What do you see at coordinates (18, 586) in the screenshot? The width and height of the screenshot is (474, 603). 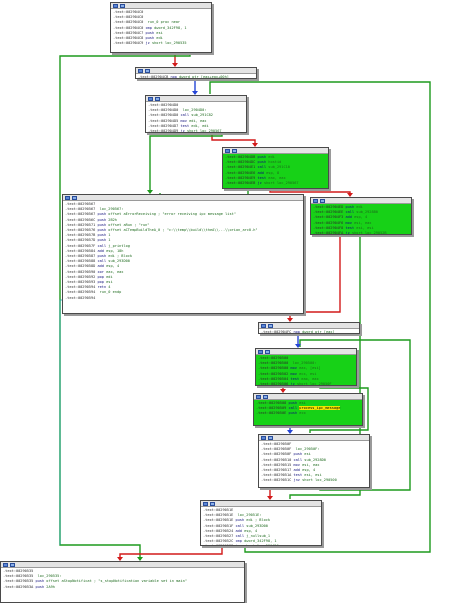 I see `address: .text:0029053A` at bounding box center [18, 586].